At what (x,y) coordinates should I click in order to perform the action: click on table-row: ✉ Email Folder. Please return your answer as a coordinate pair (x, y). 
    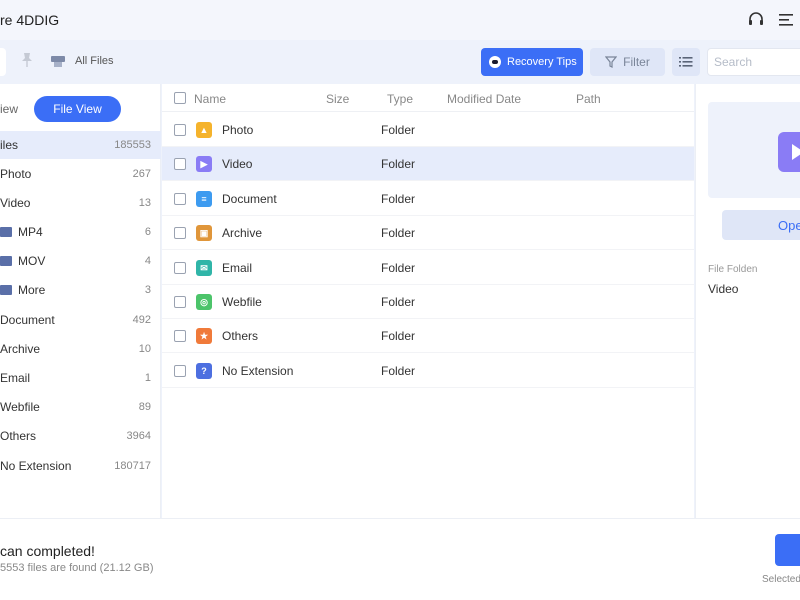
    Looking at the image, I should click on (428, 268).